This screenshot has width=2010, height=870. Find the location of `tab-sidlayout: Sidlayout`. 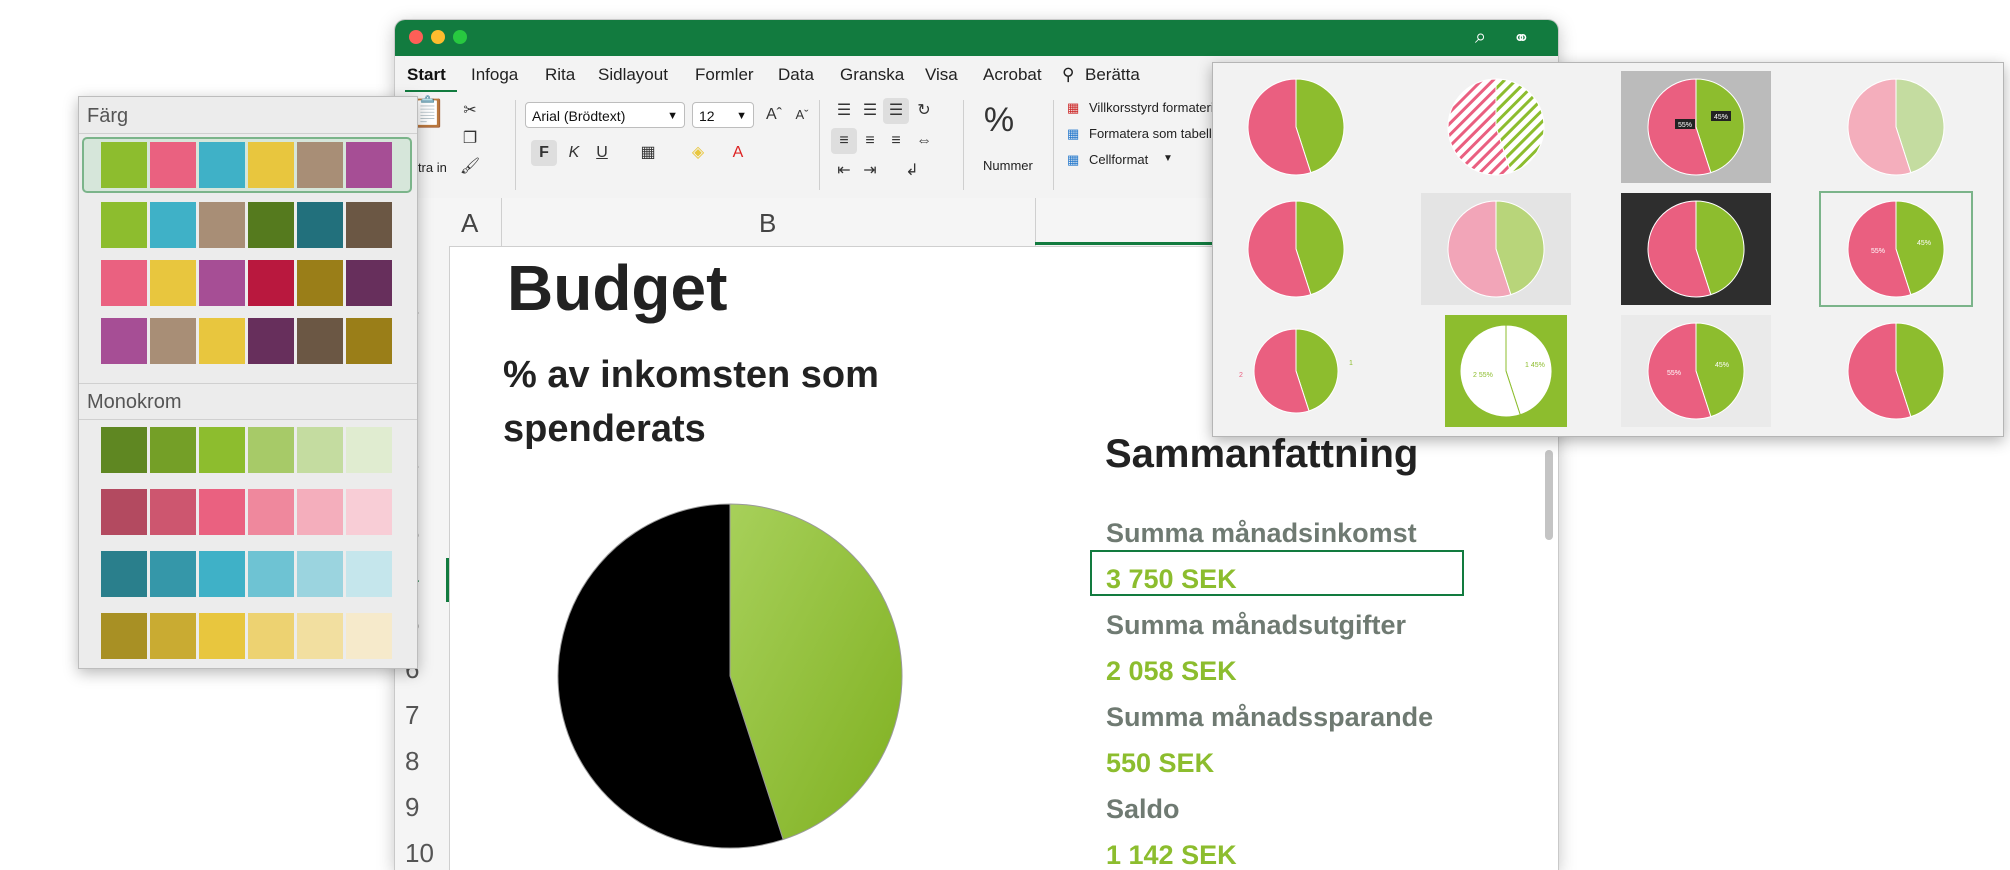

tab-sidlayout: Sidlayout is located at coordinates (633, 75).